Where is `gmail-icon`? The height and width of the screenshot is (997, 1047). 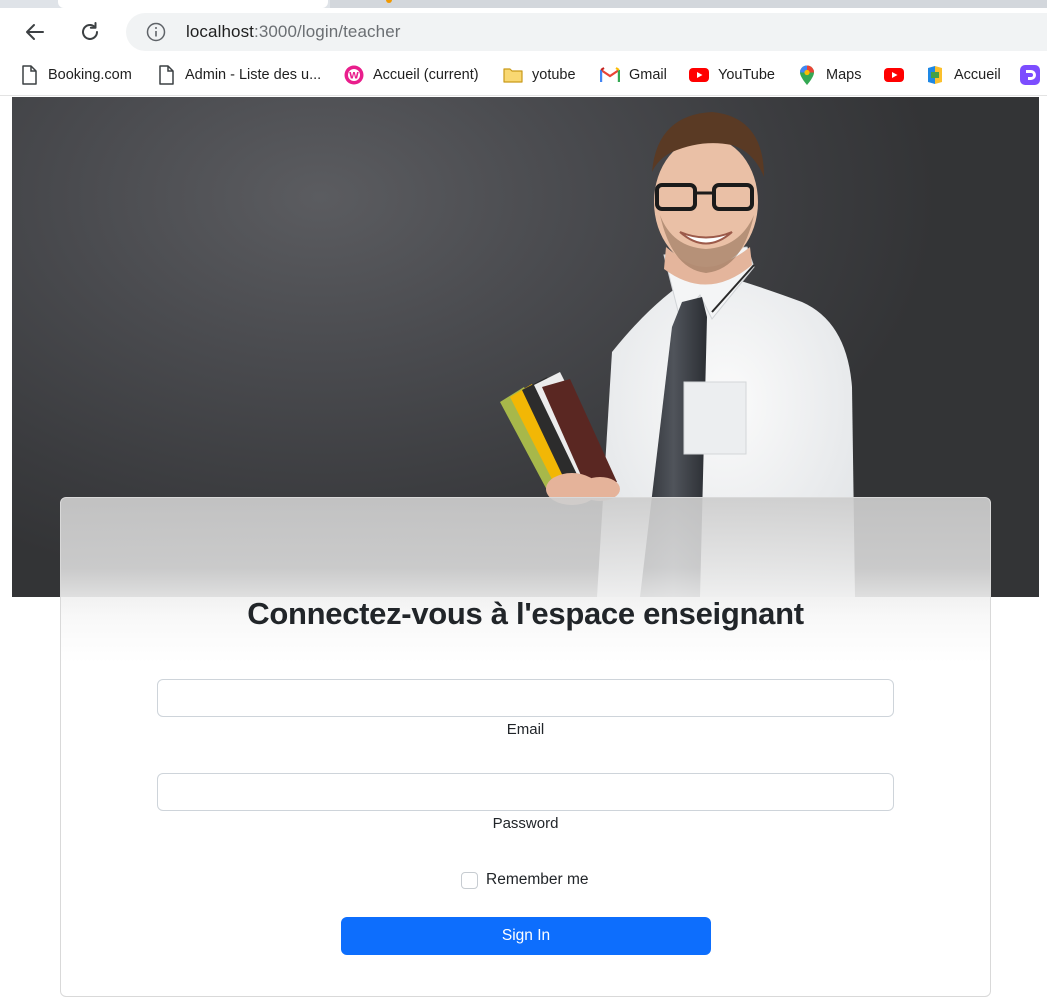
gmail-icon is located at coordinates (610, 75).